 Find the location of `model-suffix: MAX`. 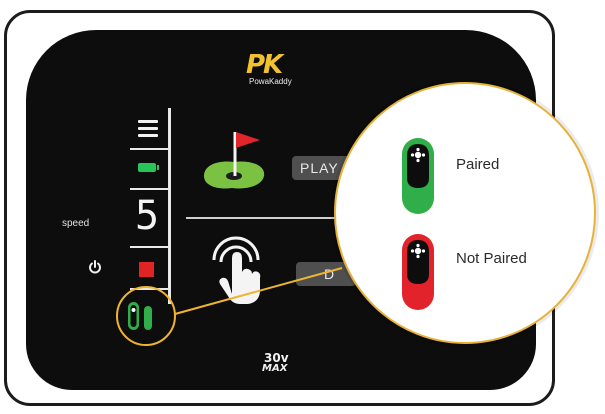

model-suffix: MAX is located at coordinates (275, 368).